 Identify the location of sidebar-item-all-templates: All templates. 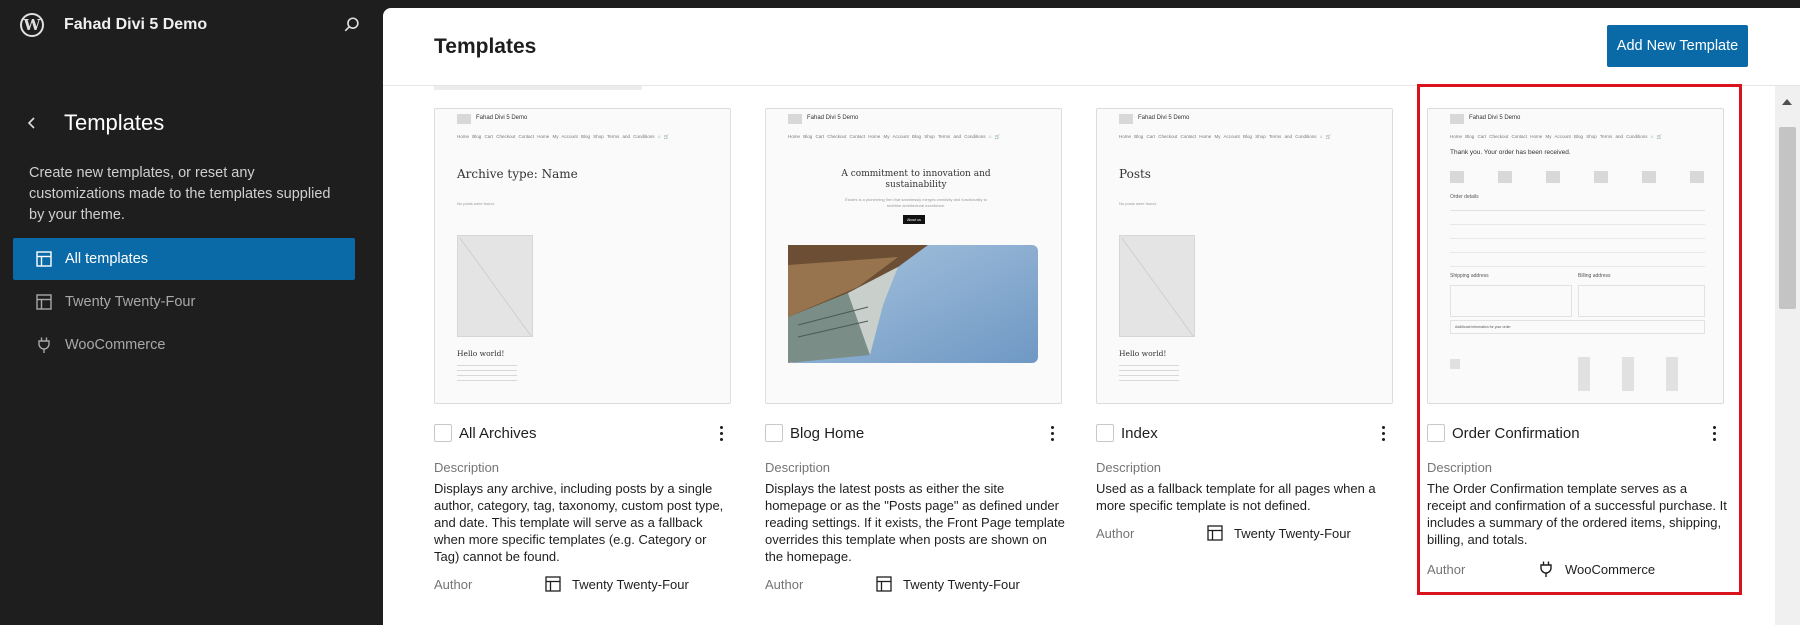
(184, 259).